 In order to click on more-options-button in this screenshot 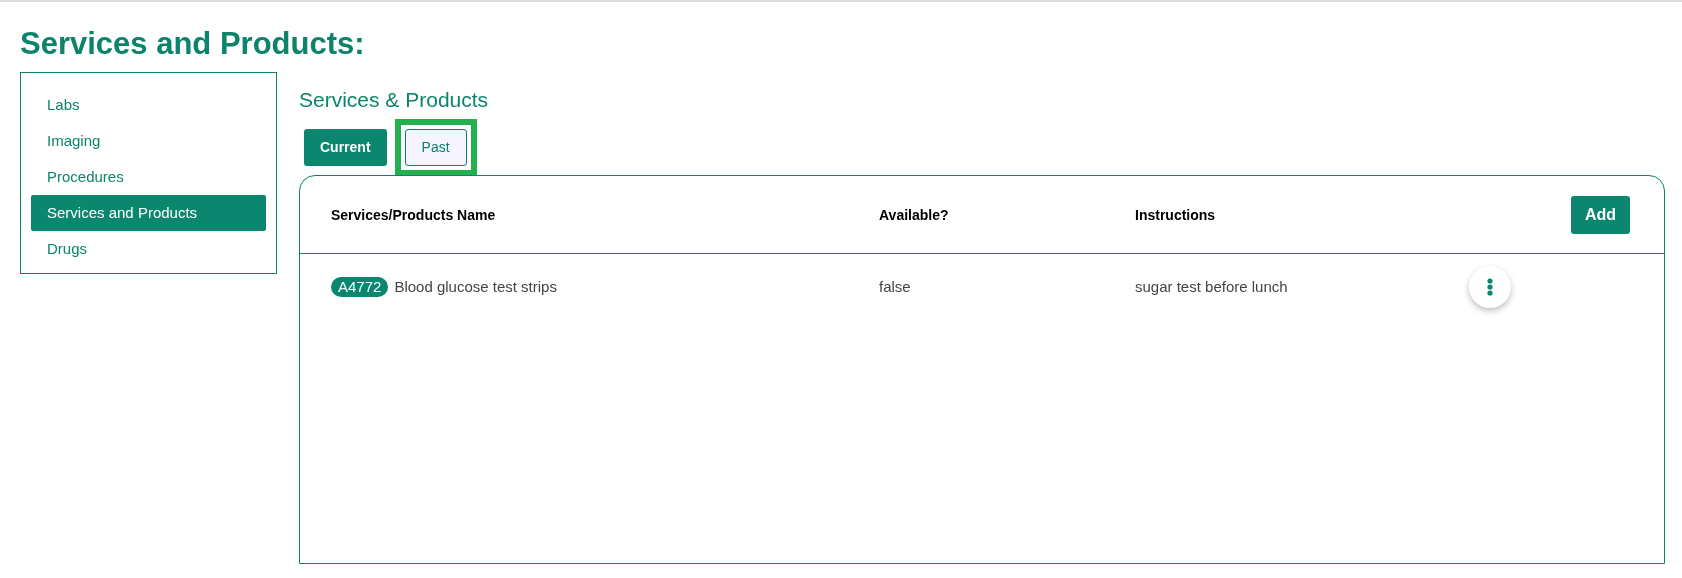, I will do `click(1490, 287)`.